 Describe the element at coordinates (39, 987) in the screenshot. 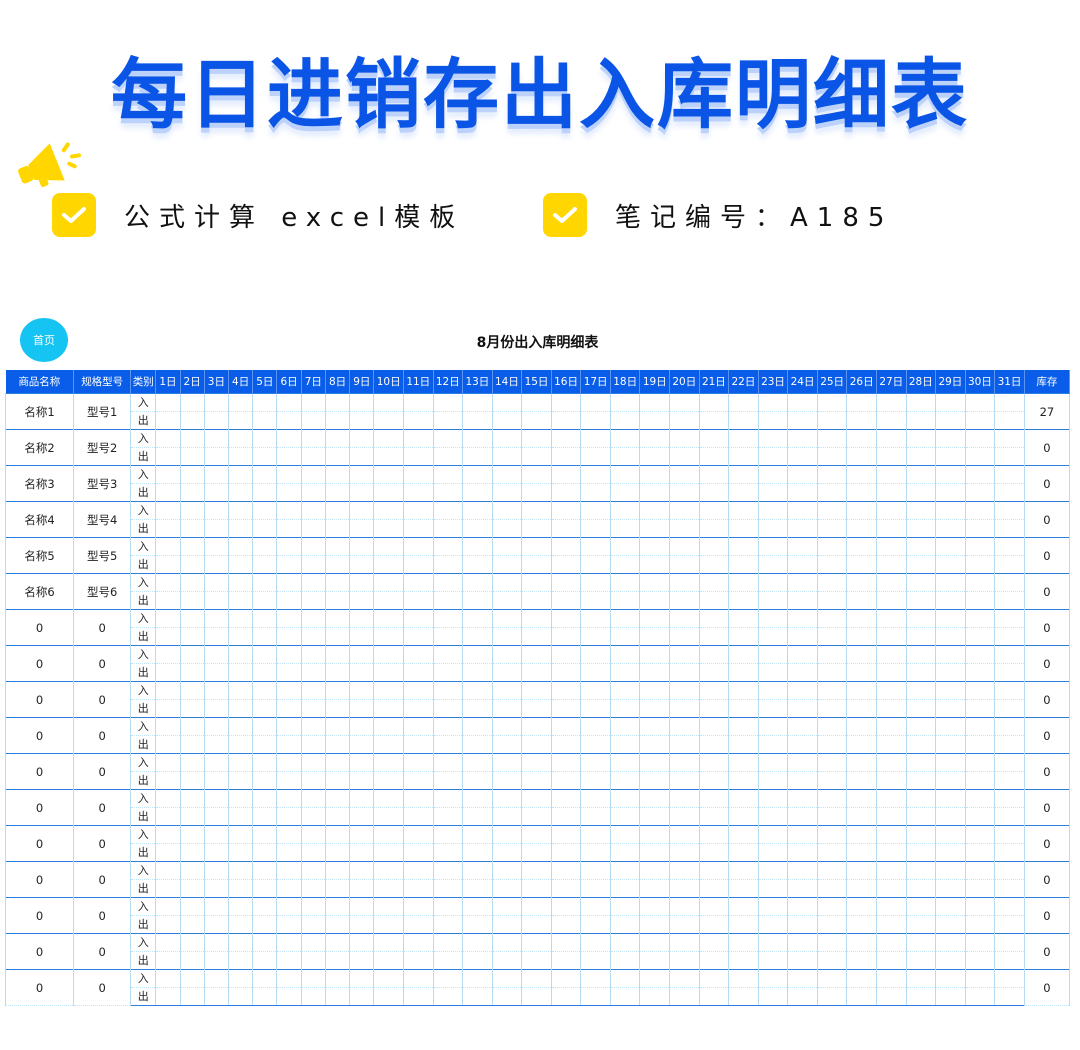

I see `product-name-cell: 0` at that location.